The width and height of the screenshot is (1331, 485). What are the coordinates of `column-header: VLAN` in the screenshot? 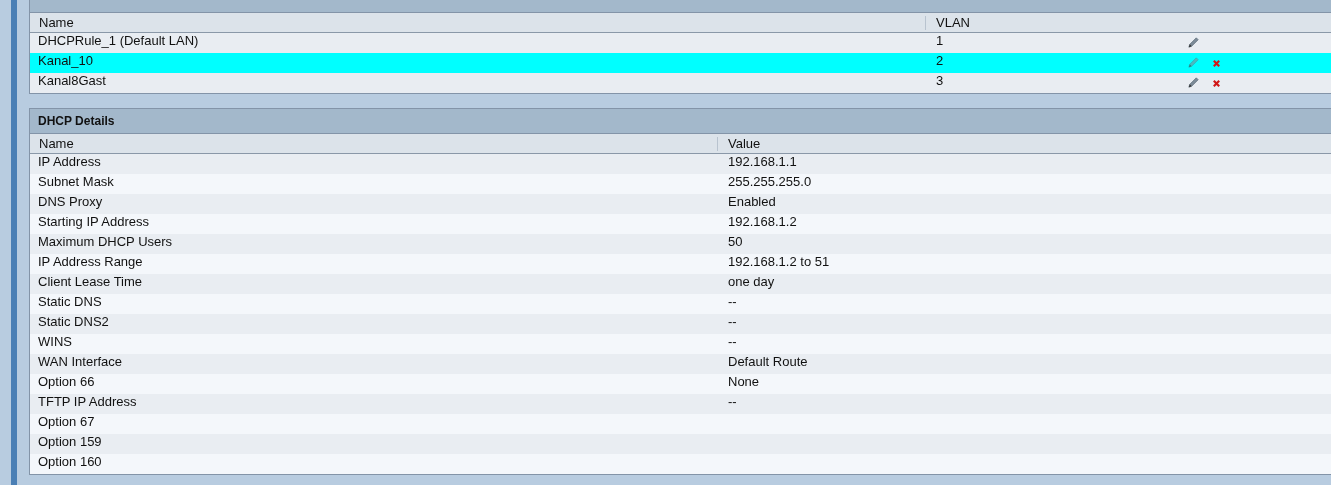 It's located at (1050, 22).